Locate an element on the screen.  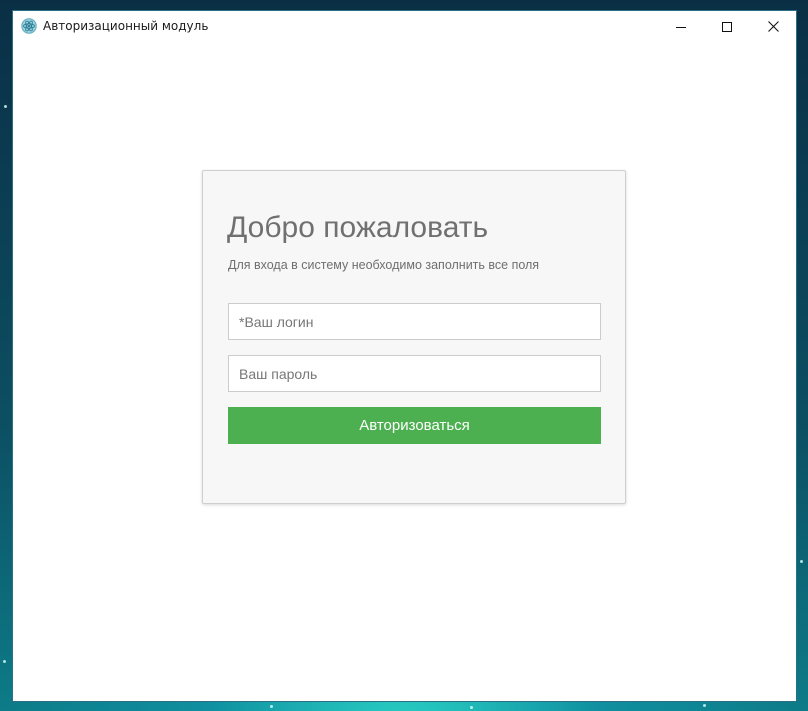
maximize-icon is located at coordinates (727, 26).